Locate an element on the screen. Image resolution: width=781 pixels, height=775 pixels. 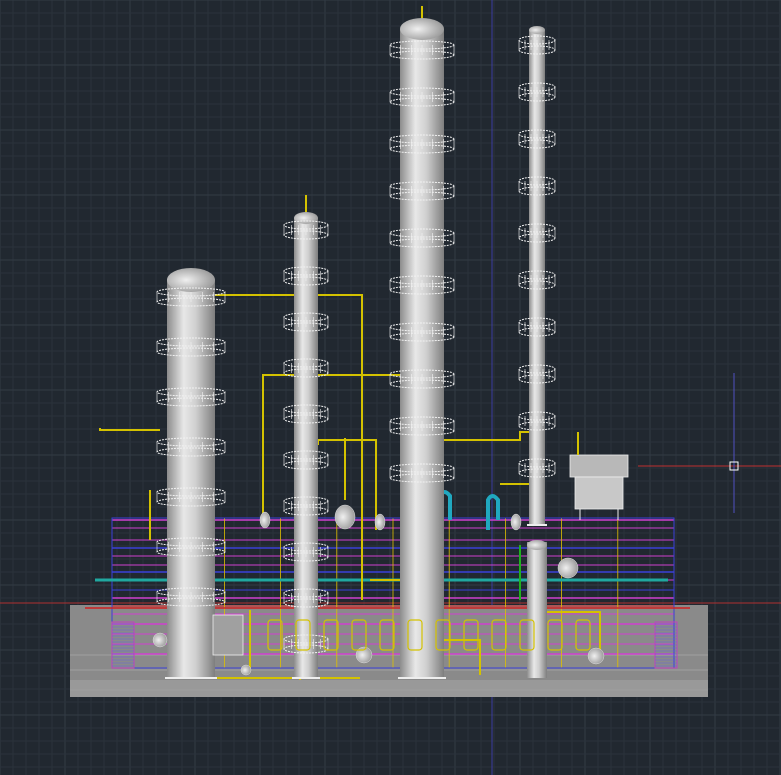
control-box is located at coordinates (228, 635).